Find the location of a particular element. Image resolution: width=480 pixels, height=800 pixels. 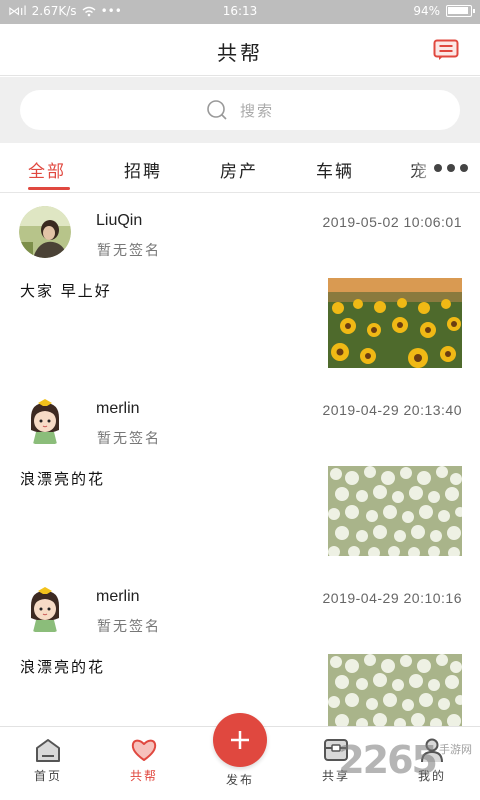

more-tabs-icon is located at coordinates (451, 168).